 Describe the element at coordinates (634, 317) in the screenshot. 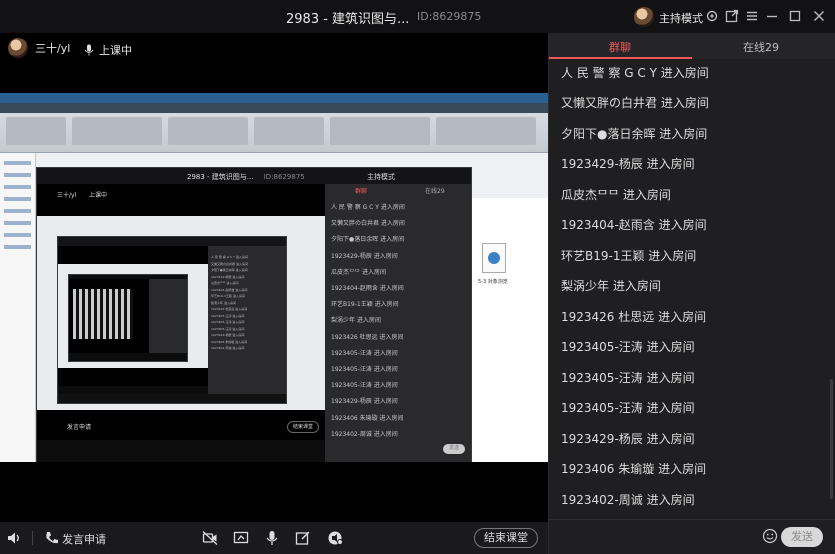

I see `chat-message: 1923426 杜思远 进入房间` at that location.